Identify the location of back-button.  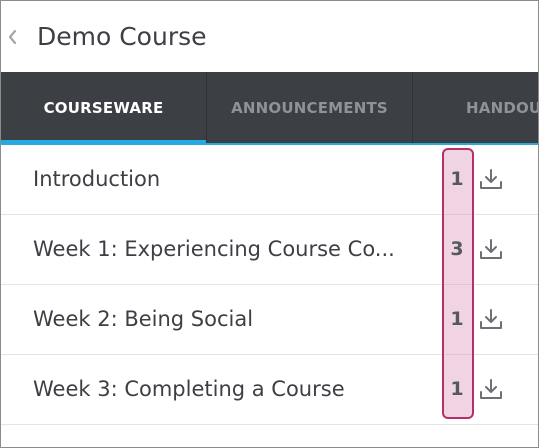
(14, 37).